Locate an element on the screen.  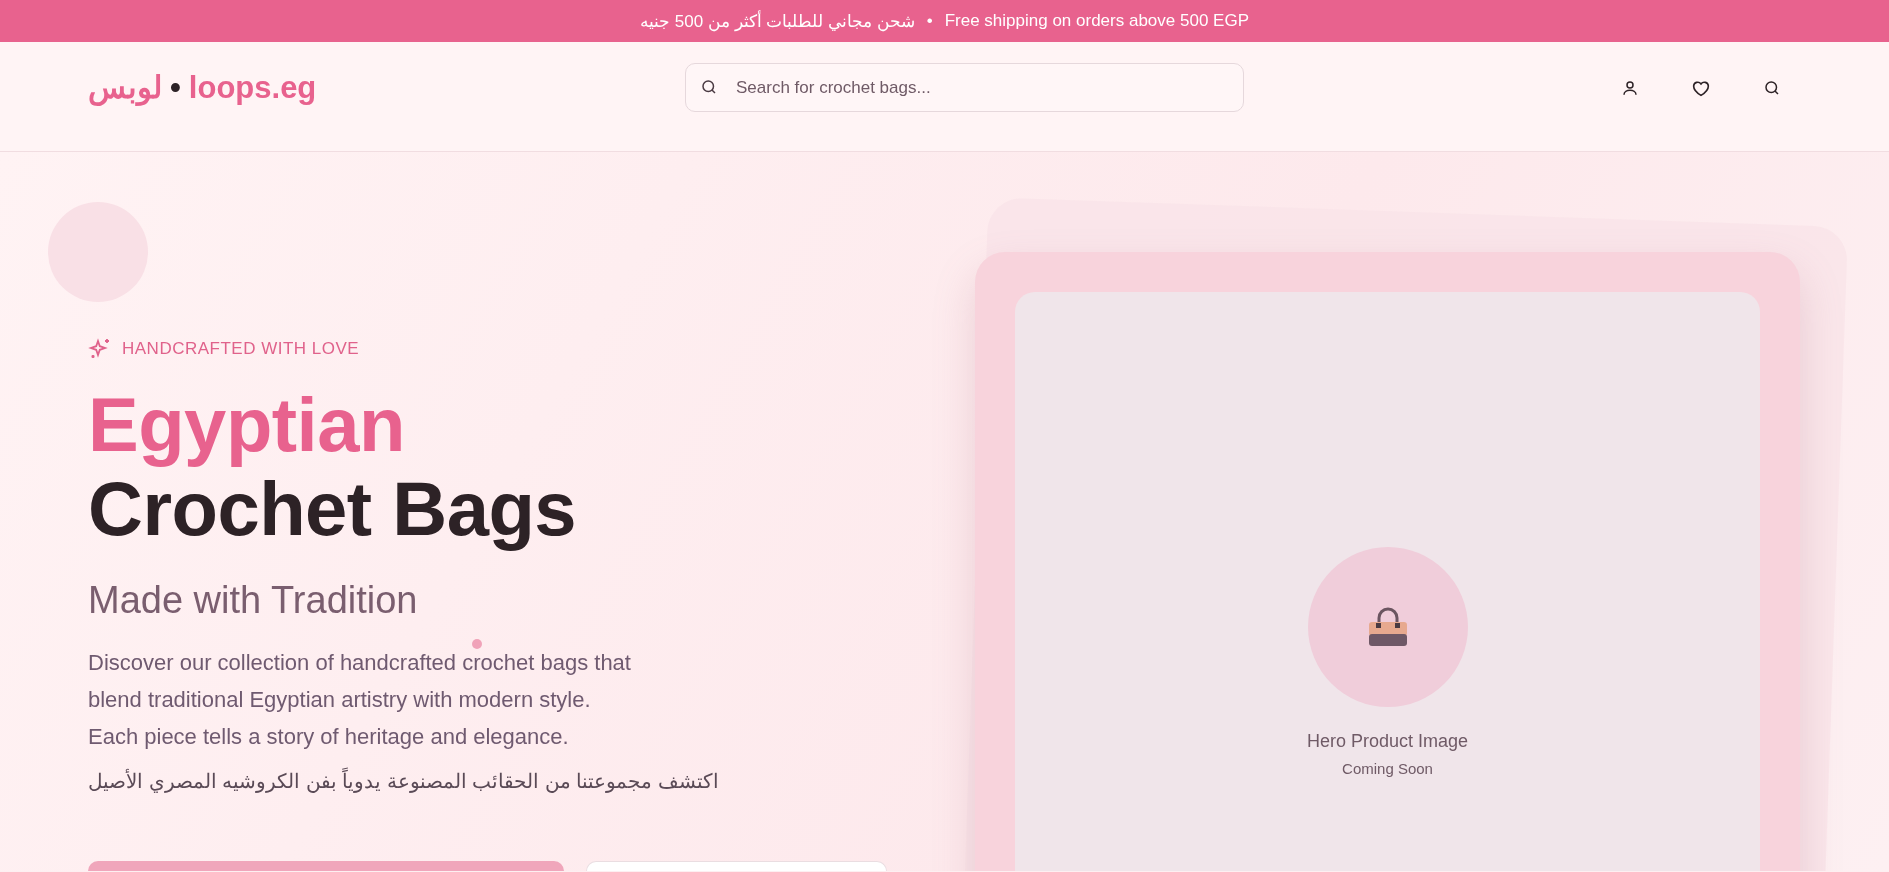
decor-dot is located at coordinates (477, 644).